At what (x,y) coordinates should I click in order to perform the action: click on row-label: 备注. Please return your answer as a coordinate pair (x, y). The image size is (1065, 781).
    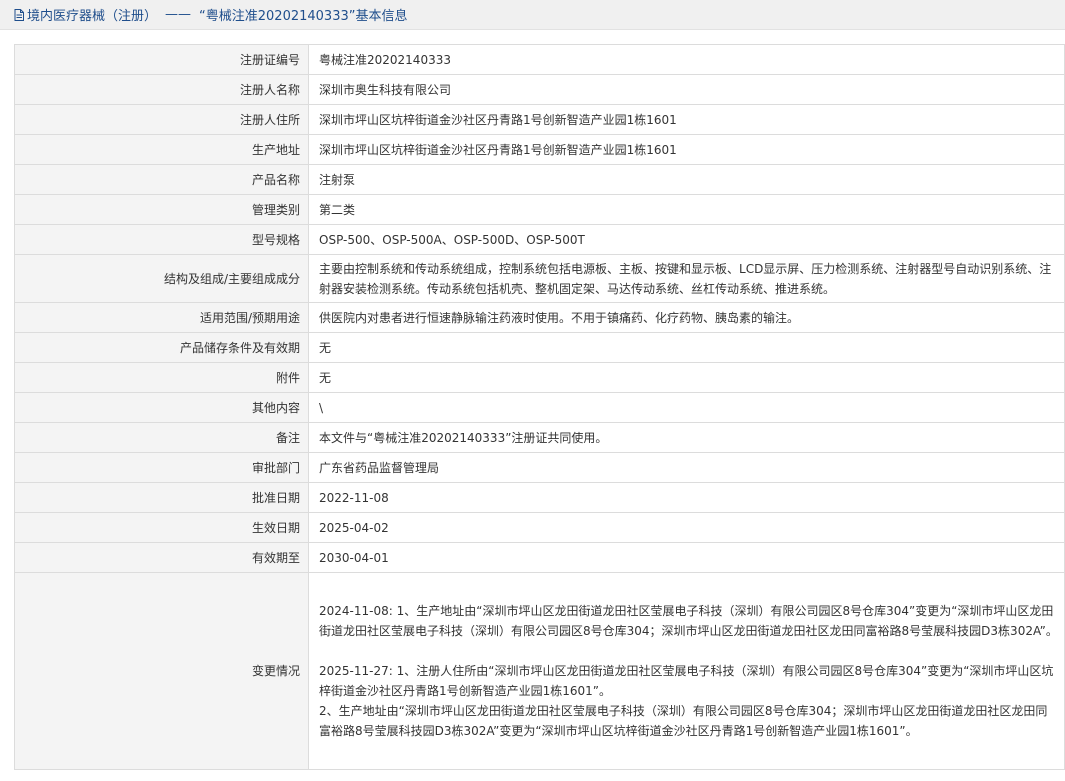
    Looking at the image, I should click on (161, 437).